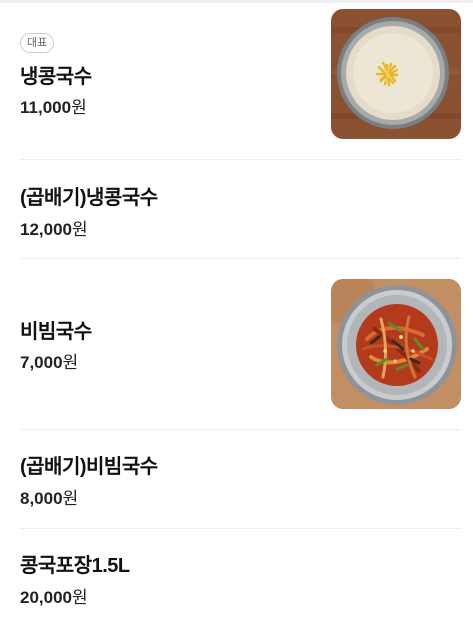  I want to click on menu-item-name: (곱배기)비빔국수, so click(89, 467).